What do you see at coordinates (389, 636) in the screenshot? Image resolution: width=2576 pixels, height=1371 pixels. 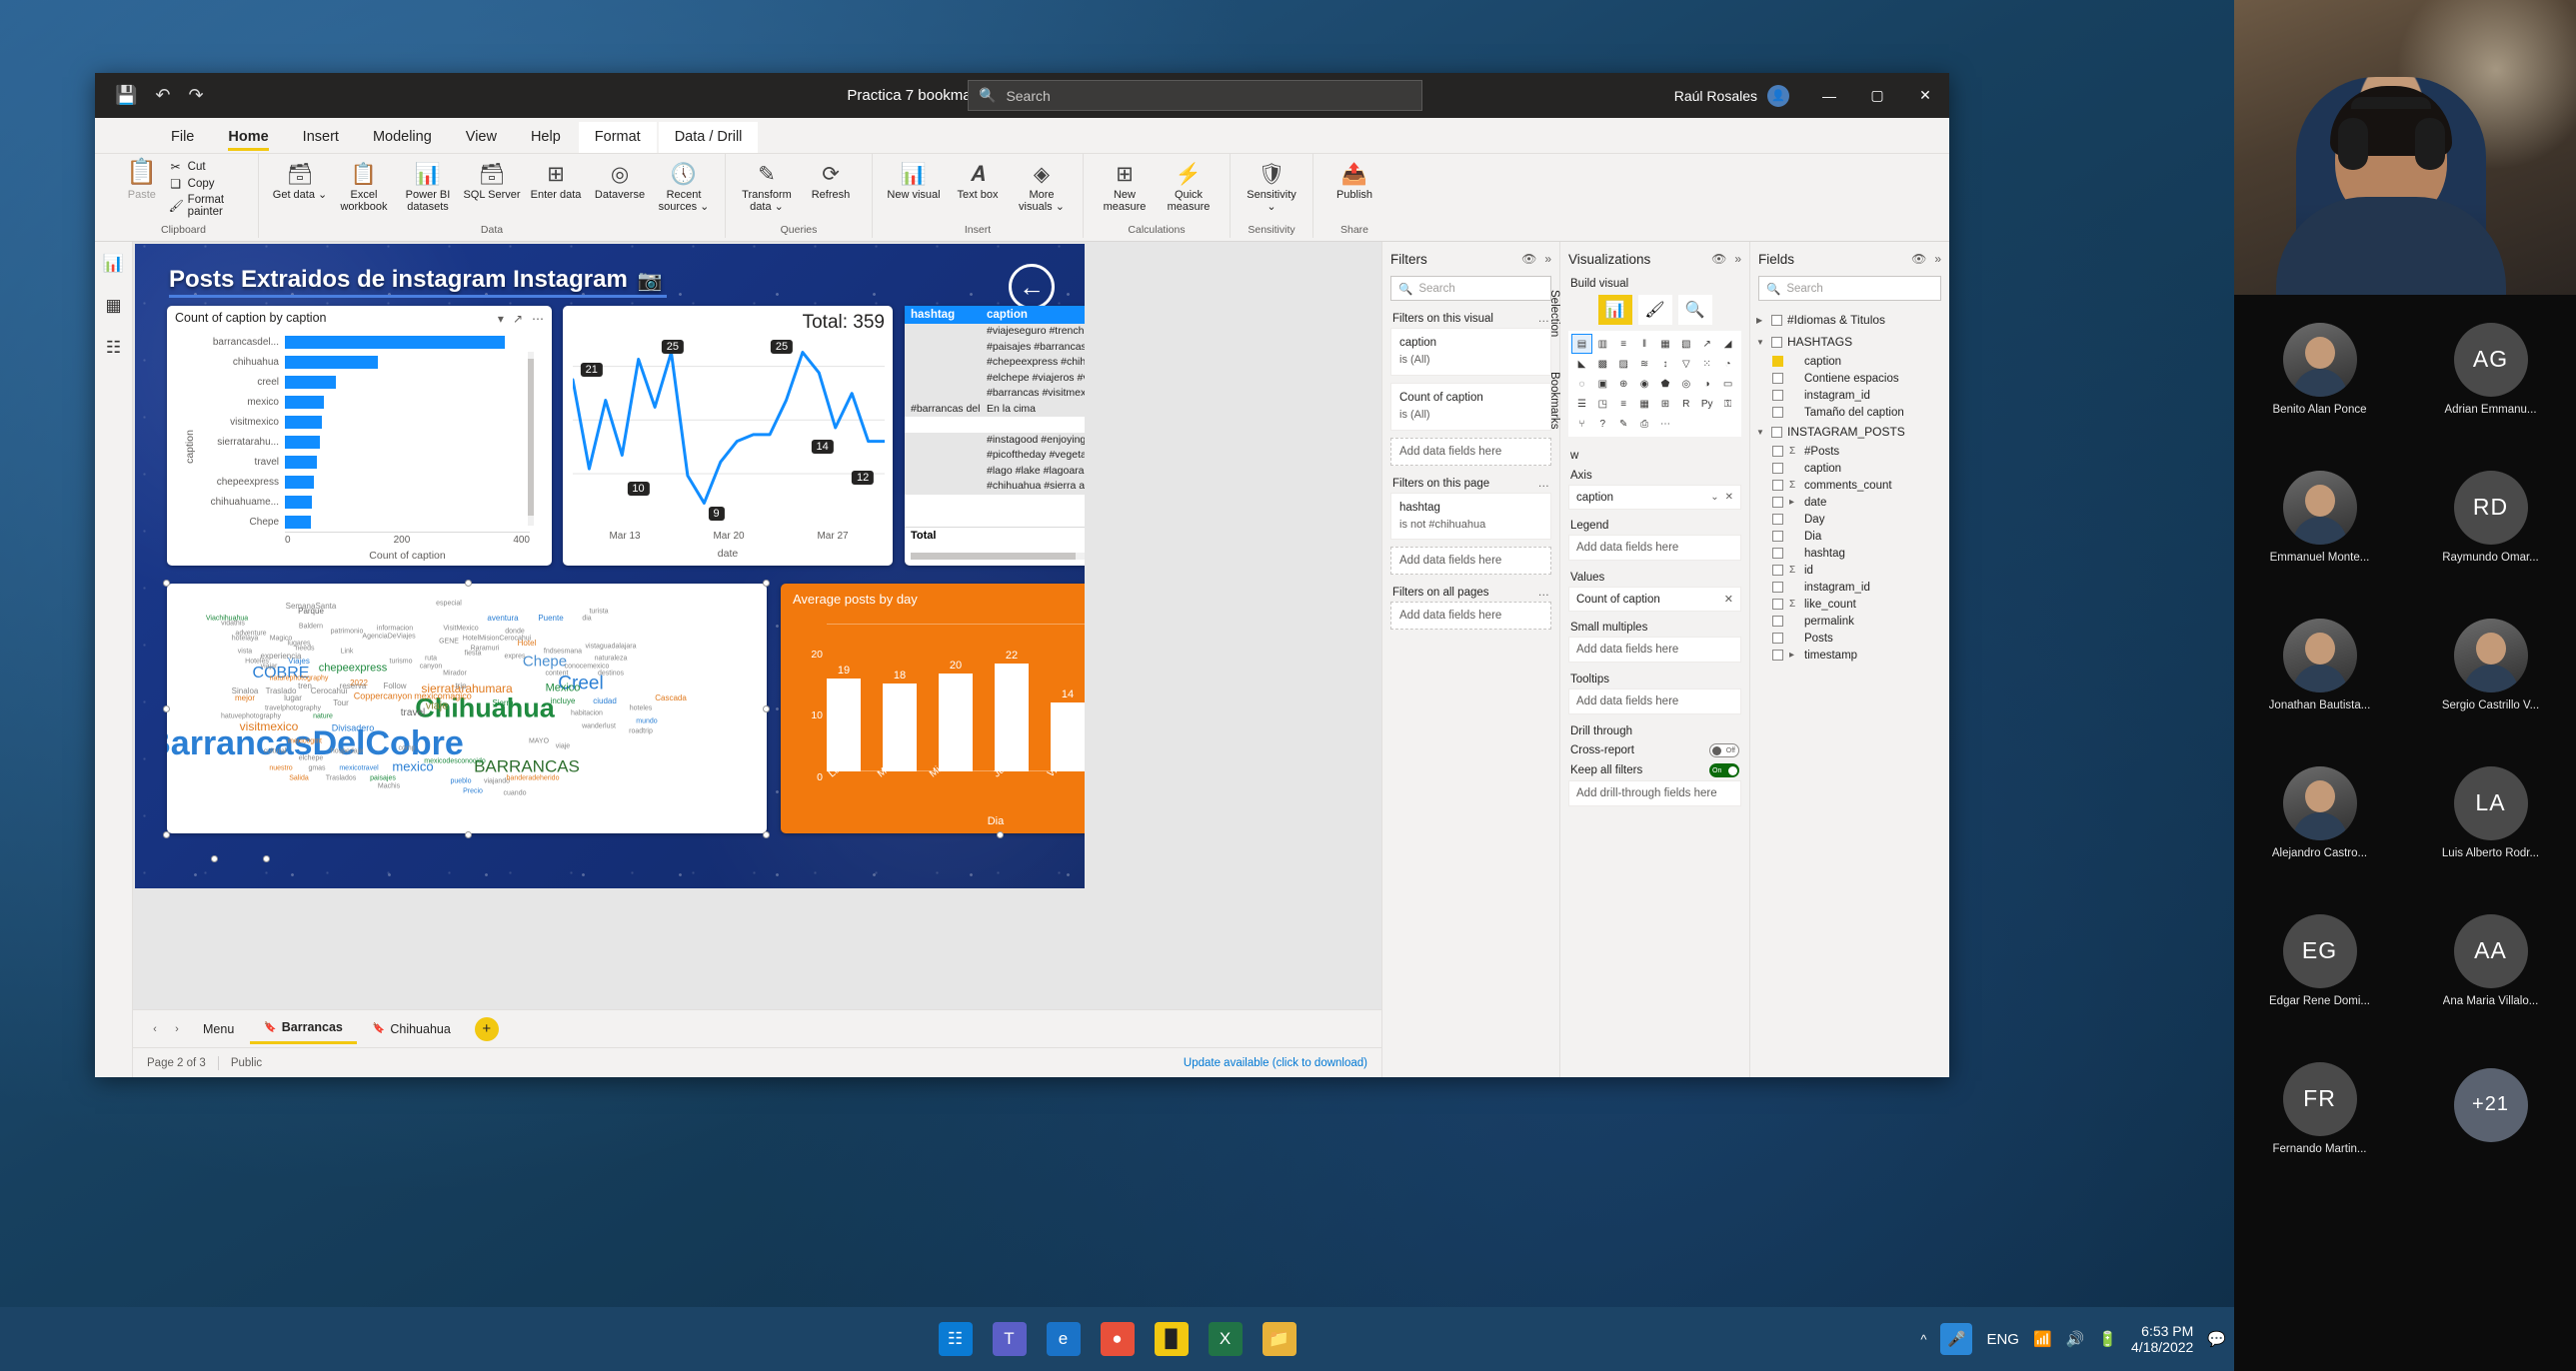 I see `word-cloud-word: AgenciaDeViajes` at bounding box center [389, 636].